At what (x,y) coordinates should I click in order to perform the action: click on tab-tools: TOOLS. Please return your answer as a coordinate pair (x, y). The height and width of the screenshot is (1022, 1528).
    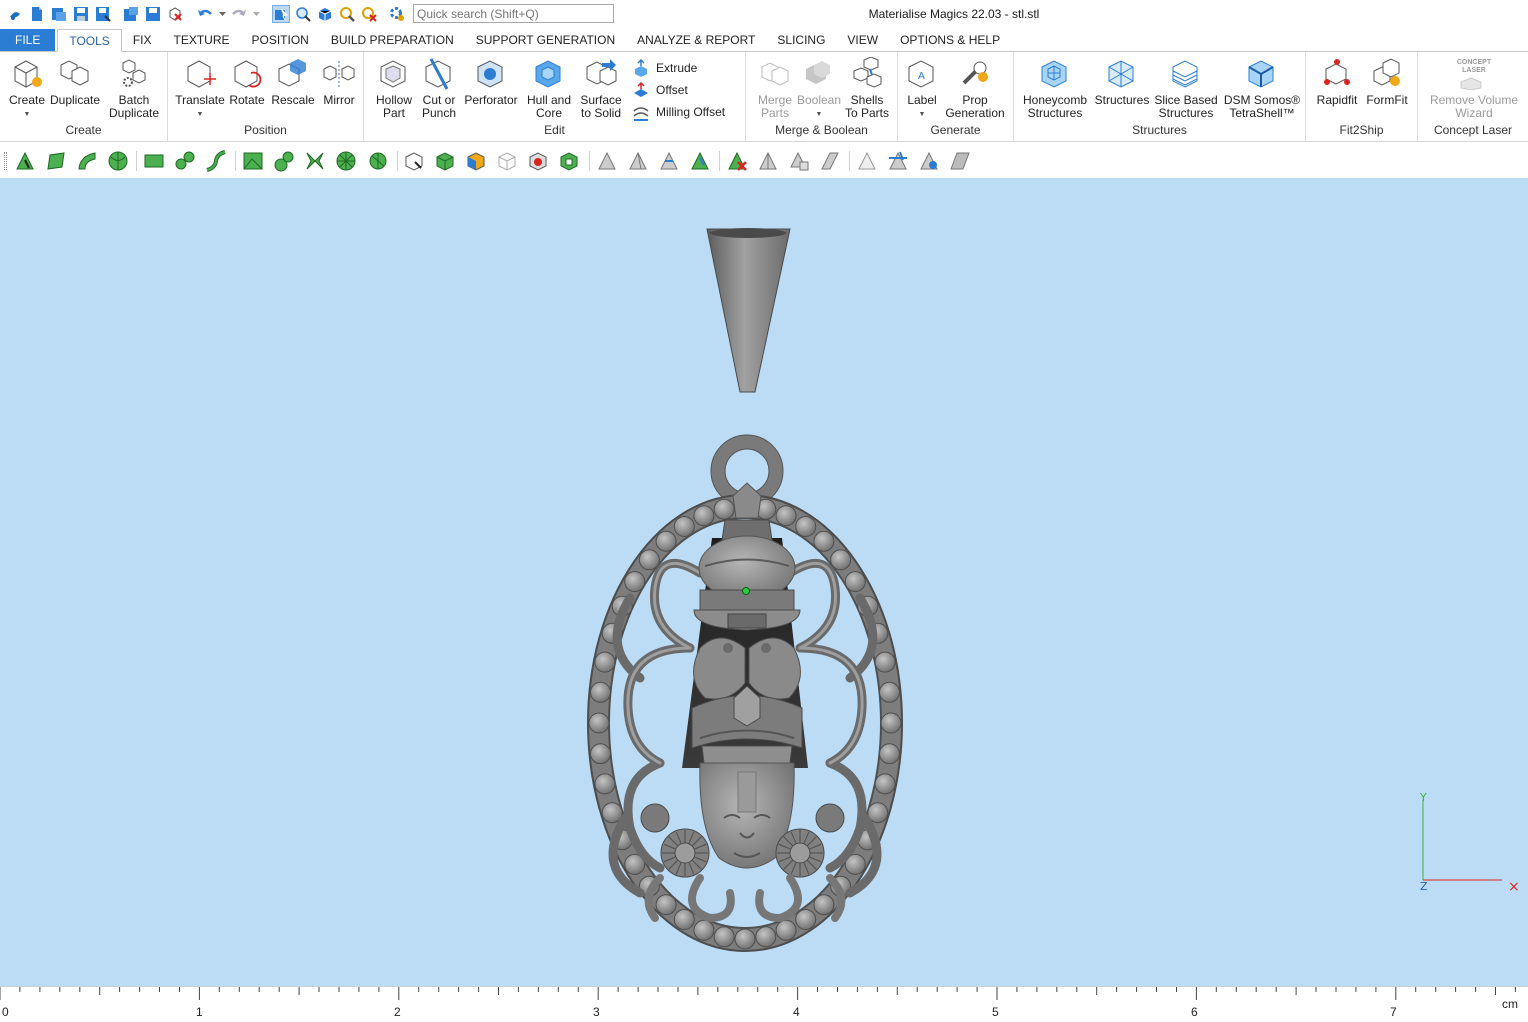
    Looking at the image, I should click on (89, 40).